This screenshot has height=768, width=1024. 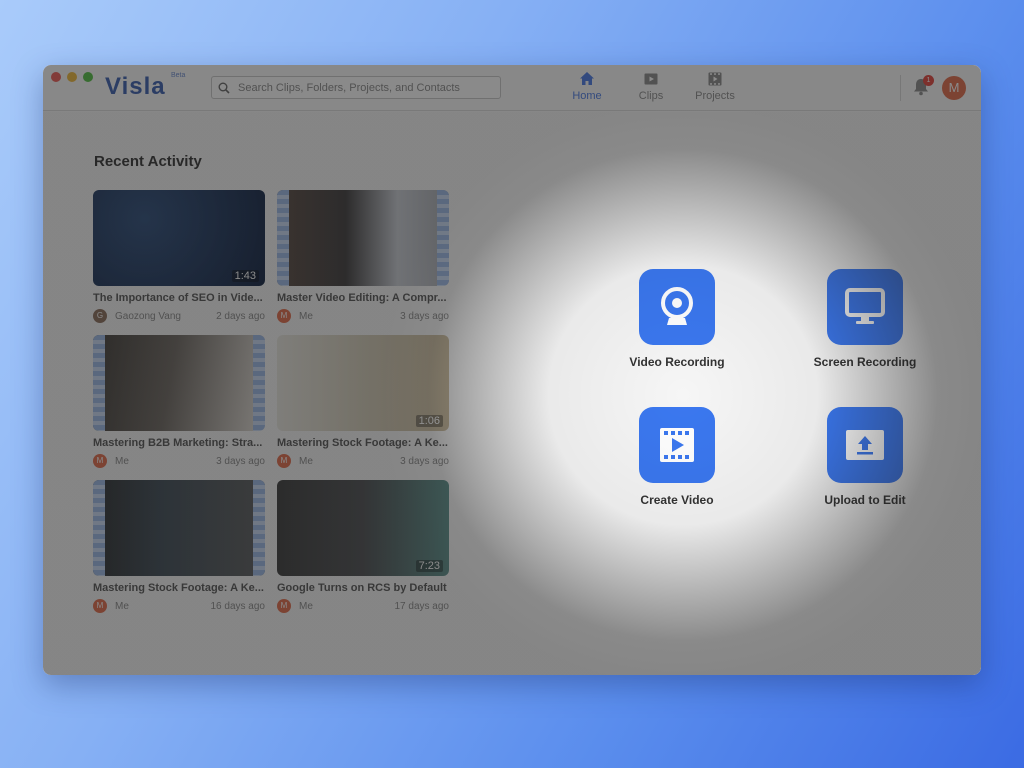 I want to click on film-play-icon, so click(x=677, y=445).